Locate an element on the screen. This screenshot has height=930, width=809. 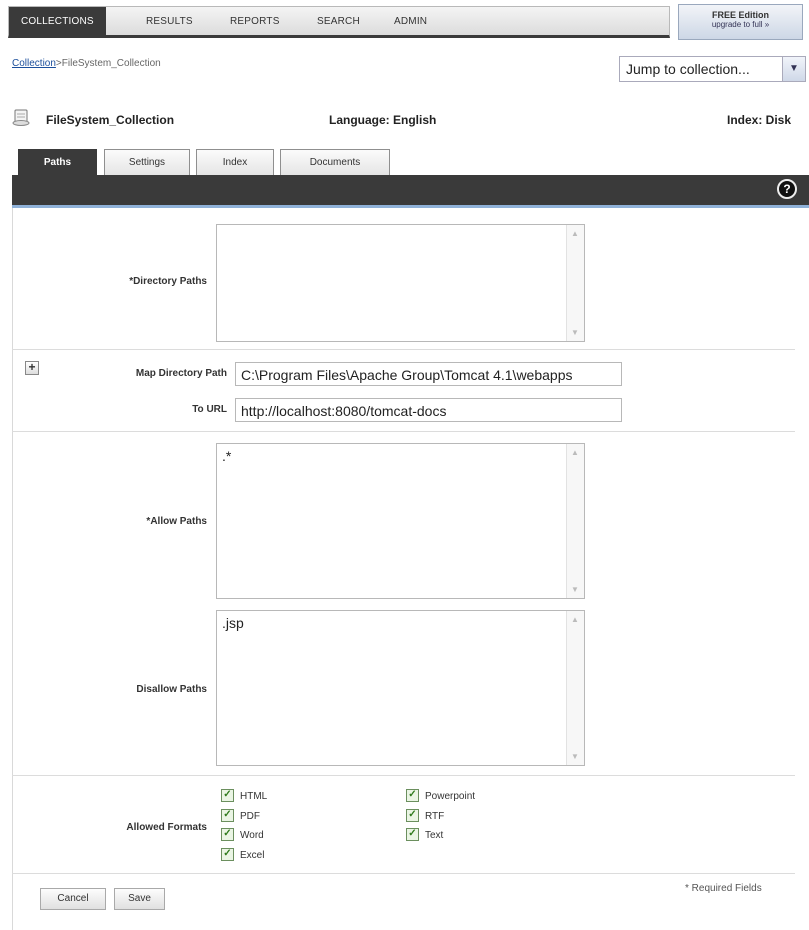
disallow-paths-scrollbar: ▲ ▼ is located at coordinates (575, 688).